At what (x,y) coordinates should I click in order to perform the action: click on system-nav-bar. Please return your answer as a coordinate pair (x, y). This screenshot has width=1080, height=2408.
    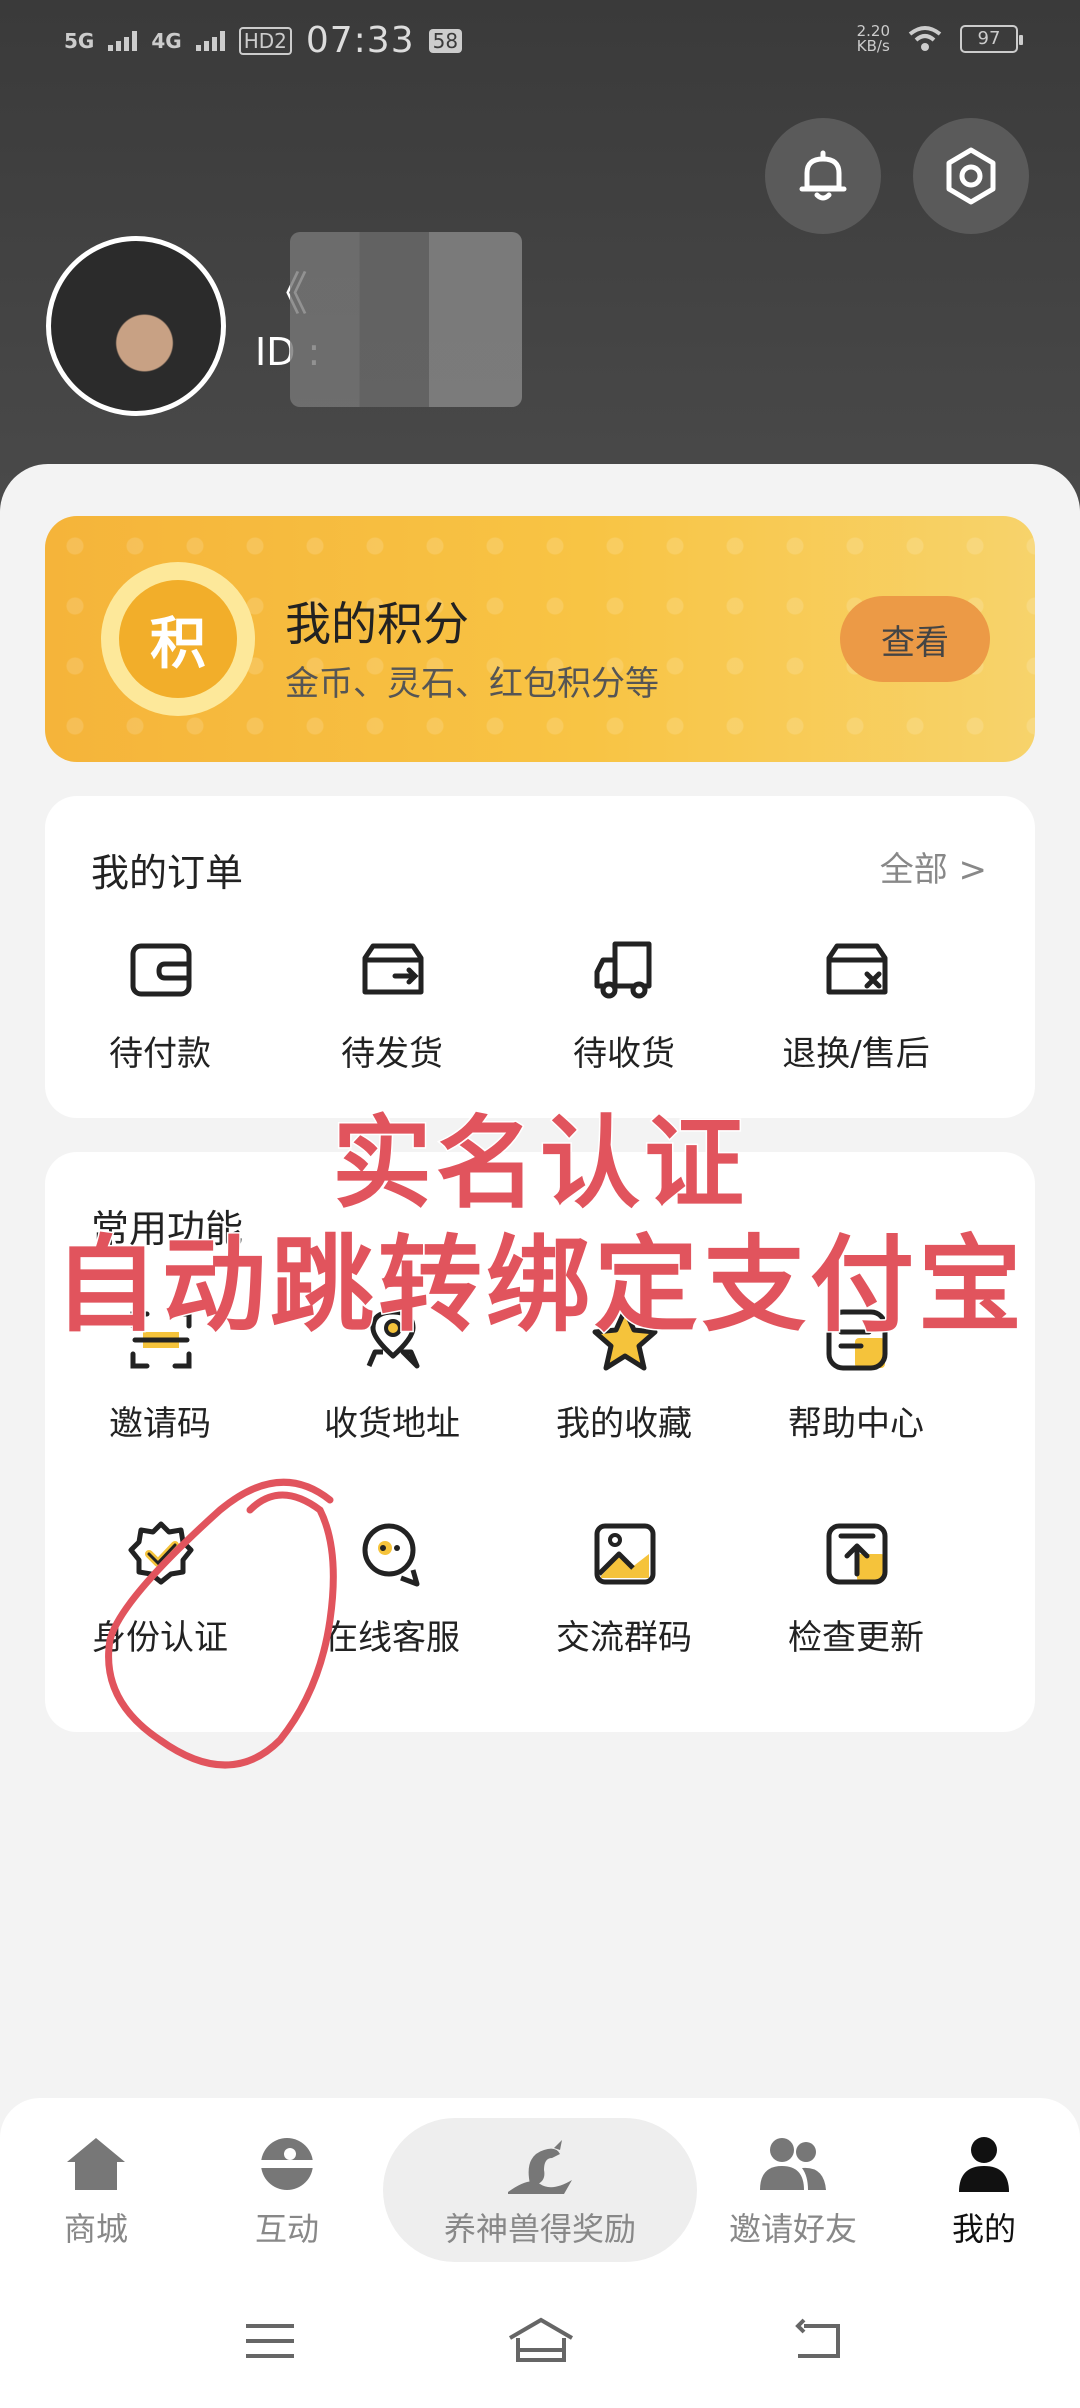
    Looking at the image, I should click on (540, 2343).